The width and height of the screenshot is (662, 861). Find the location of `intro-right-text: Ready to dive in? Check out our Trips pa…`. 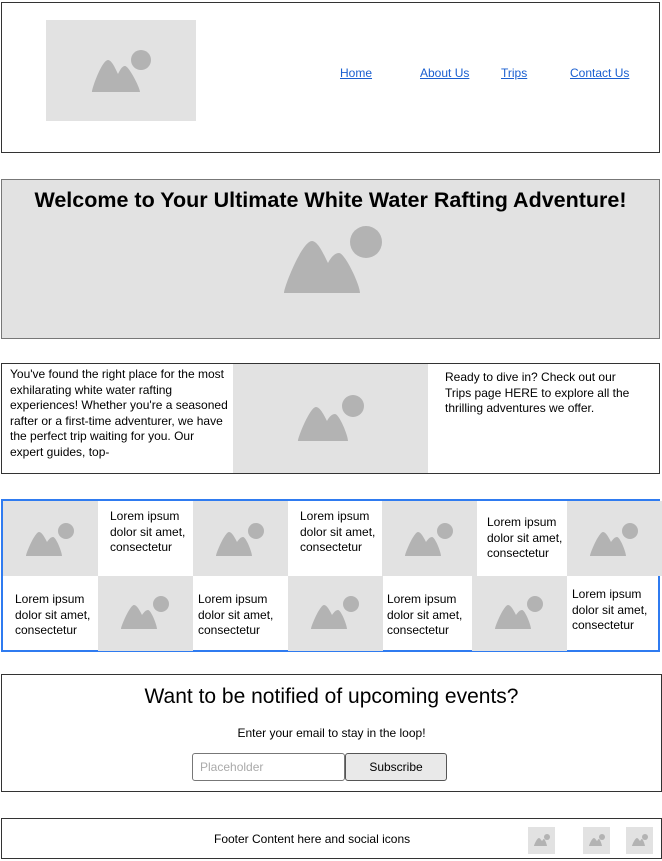

intro-right-text: Ready to dive in? Check out our Trips pa… is located at coordinates (537, 392).